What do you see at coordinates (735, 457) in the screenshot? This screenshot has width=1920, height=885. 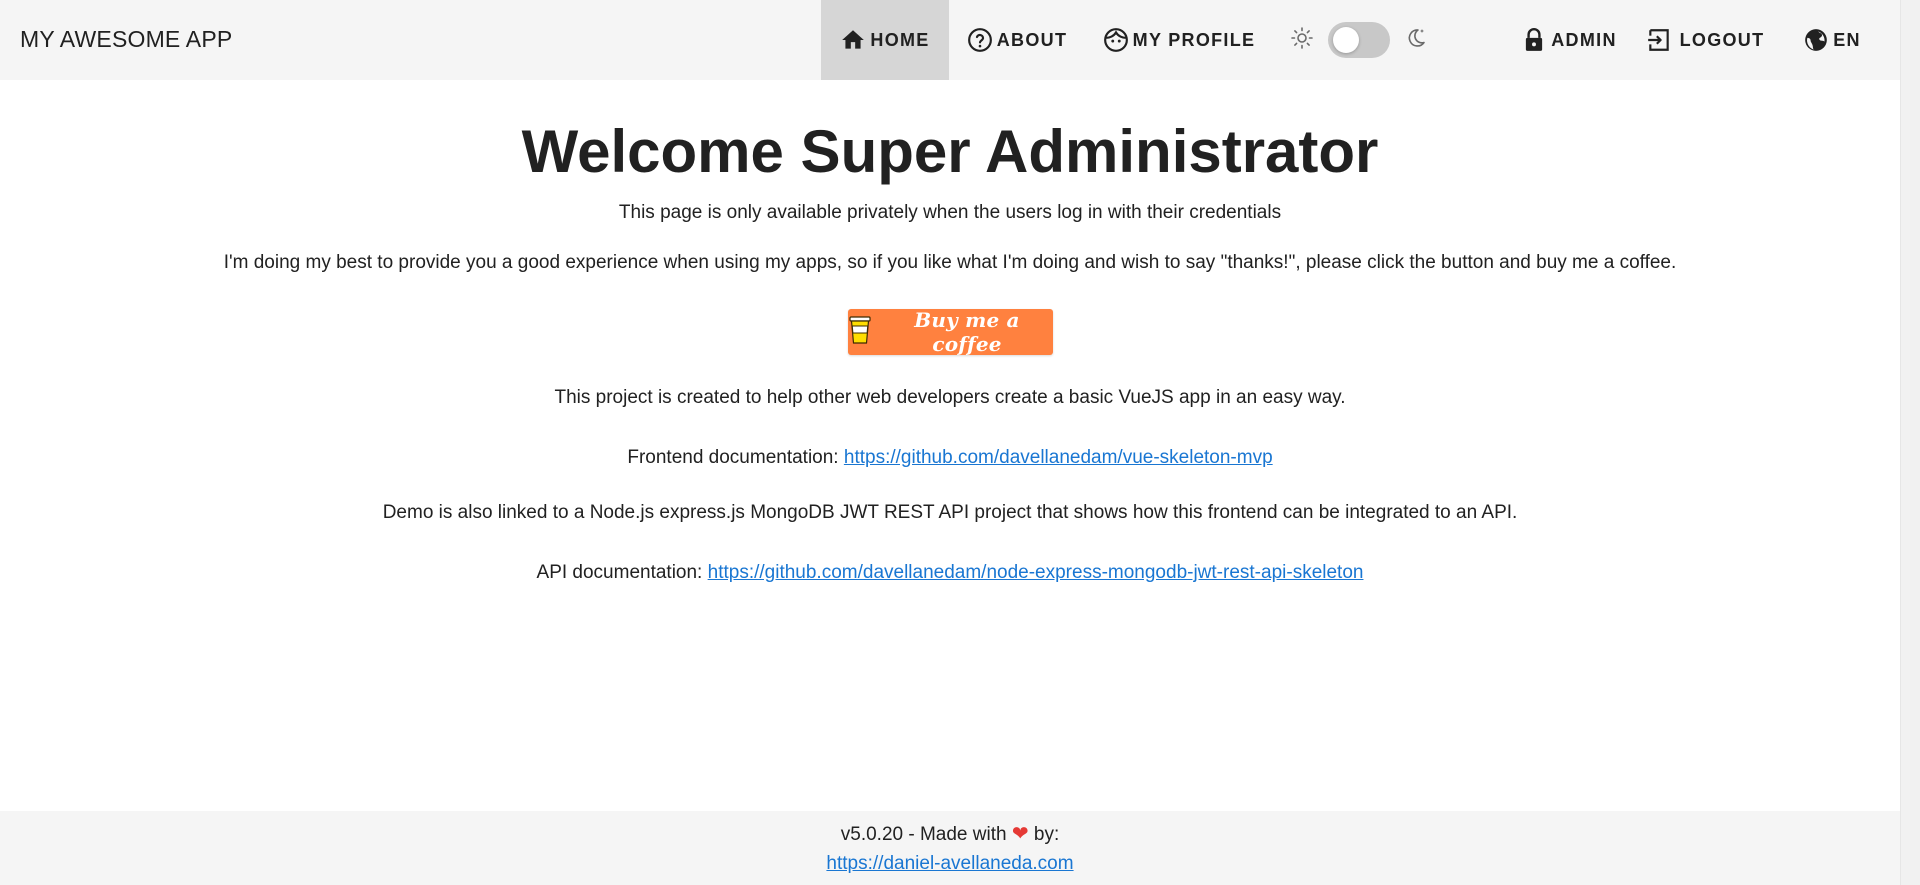 I see `frontend-docs-label: Frontend documentation:` at bounding box center [735, 457].